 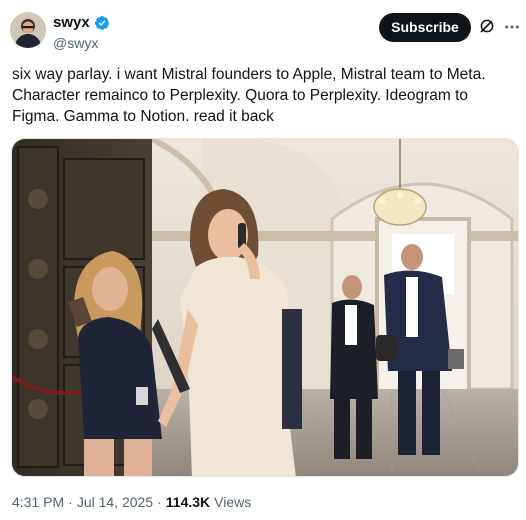 I want to click on avatar, so click(x=28, y=30).